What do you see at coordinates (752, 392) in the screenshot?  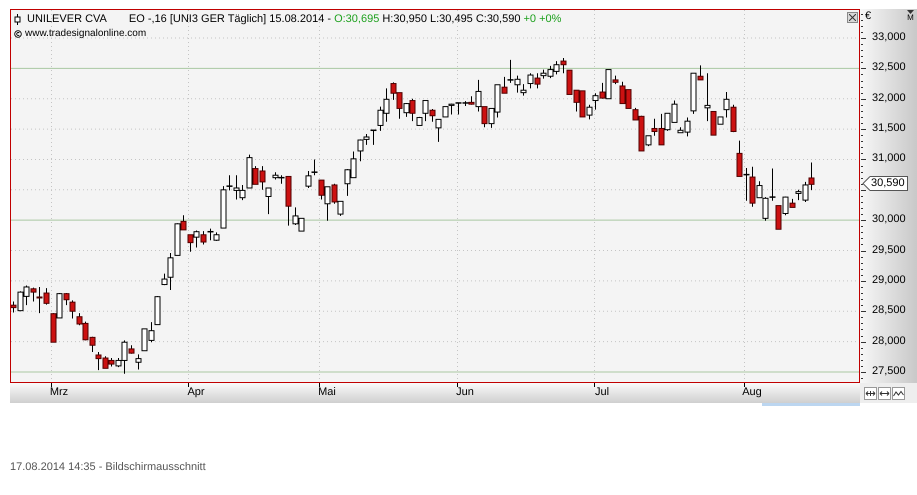 I see `month-label: Aug` at bounding box center [752, 392].